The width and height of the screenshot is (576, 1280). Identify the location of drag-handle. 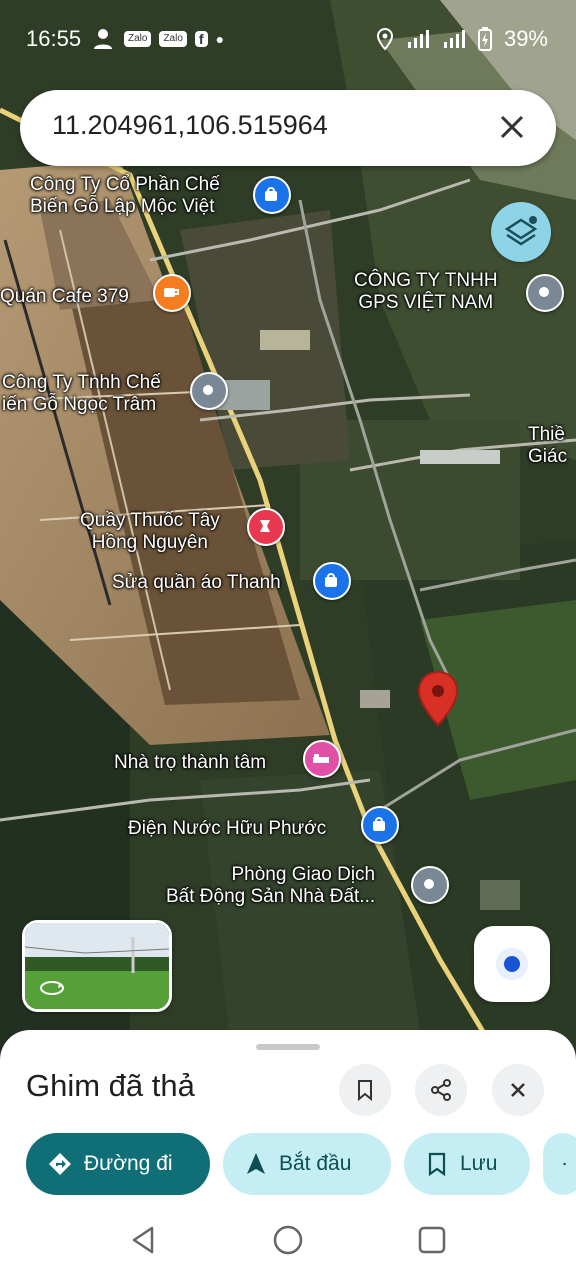
(288, 1047).